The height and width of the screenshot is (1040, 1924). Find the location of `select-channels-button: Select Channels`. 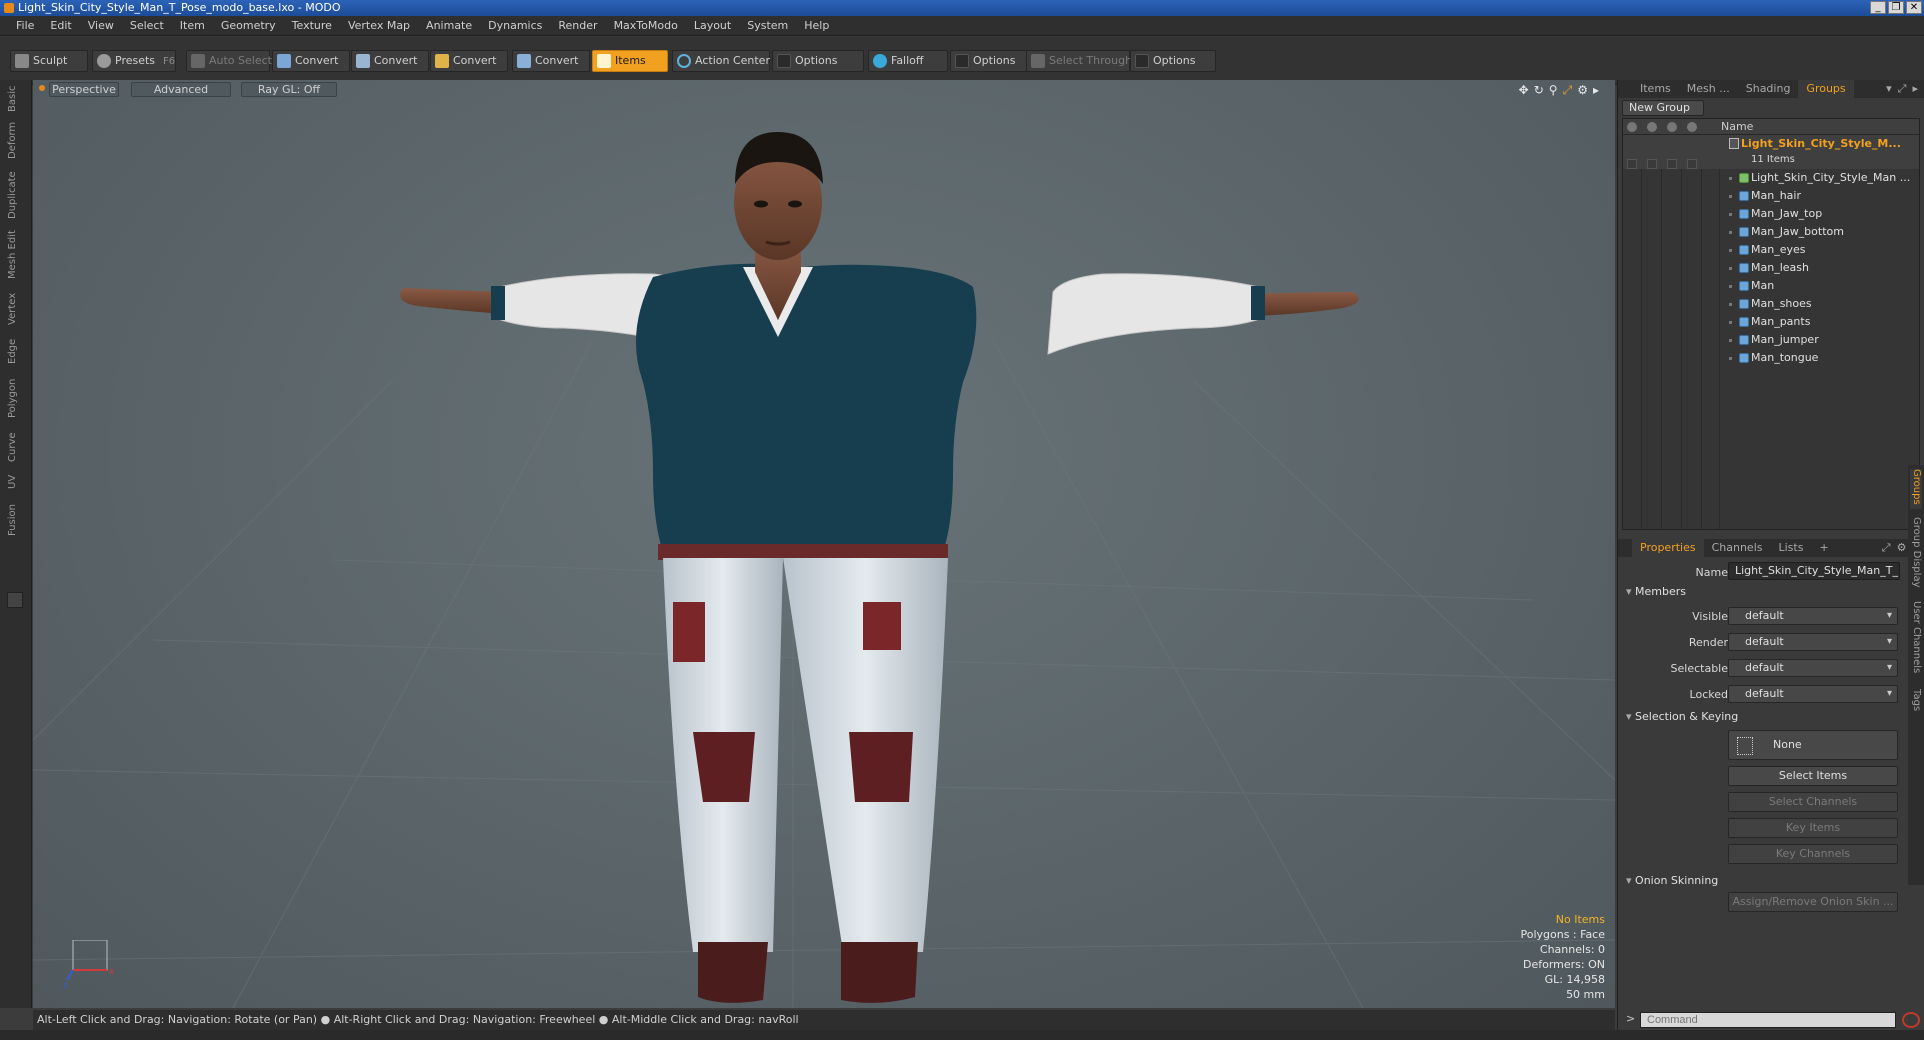

select-channels-button: Select Channels is located at coordinates (1813, 802).